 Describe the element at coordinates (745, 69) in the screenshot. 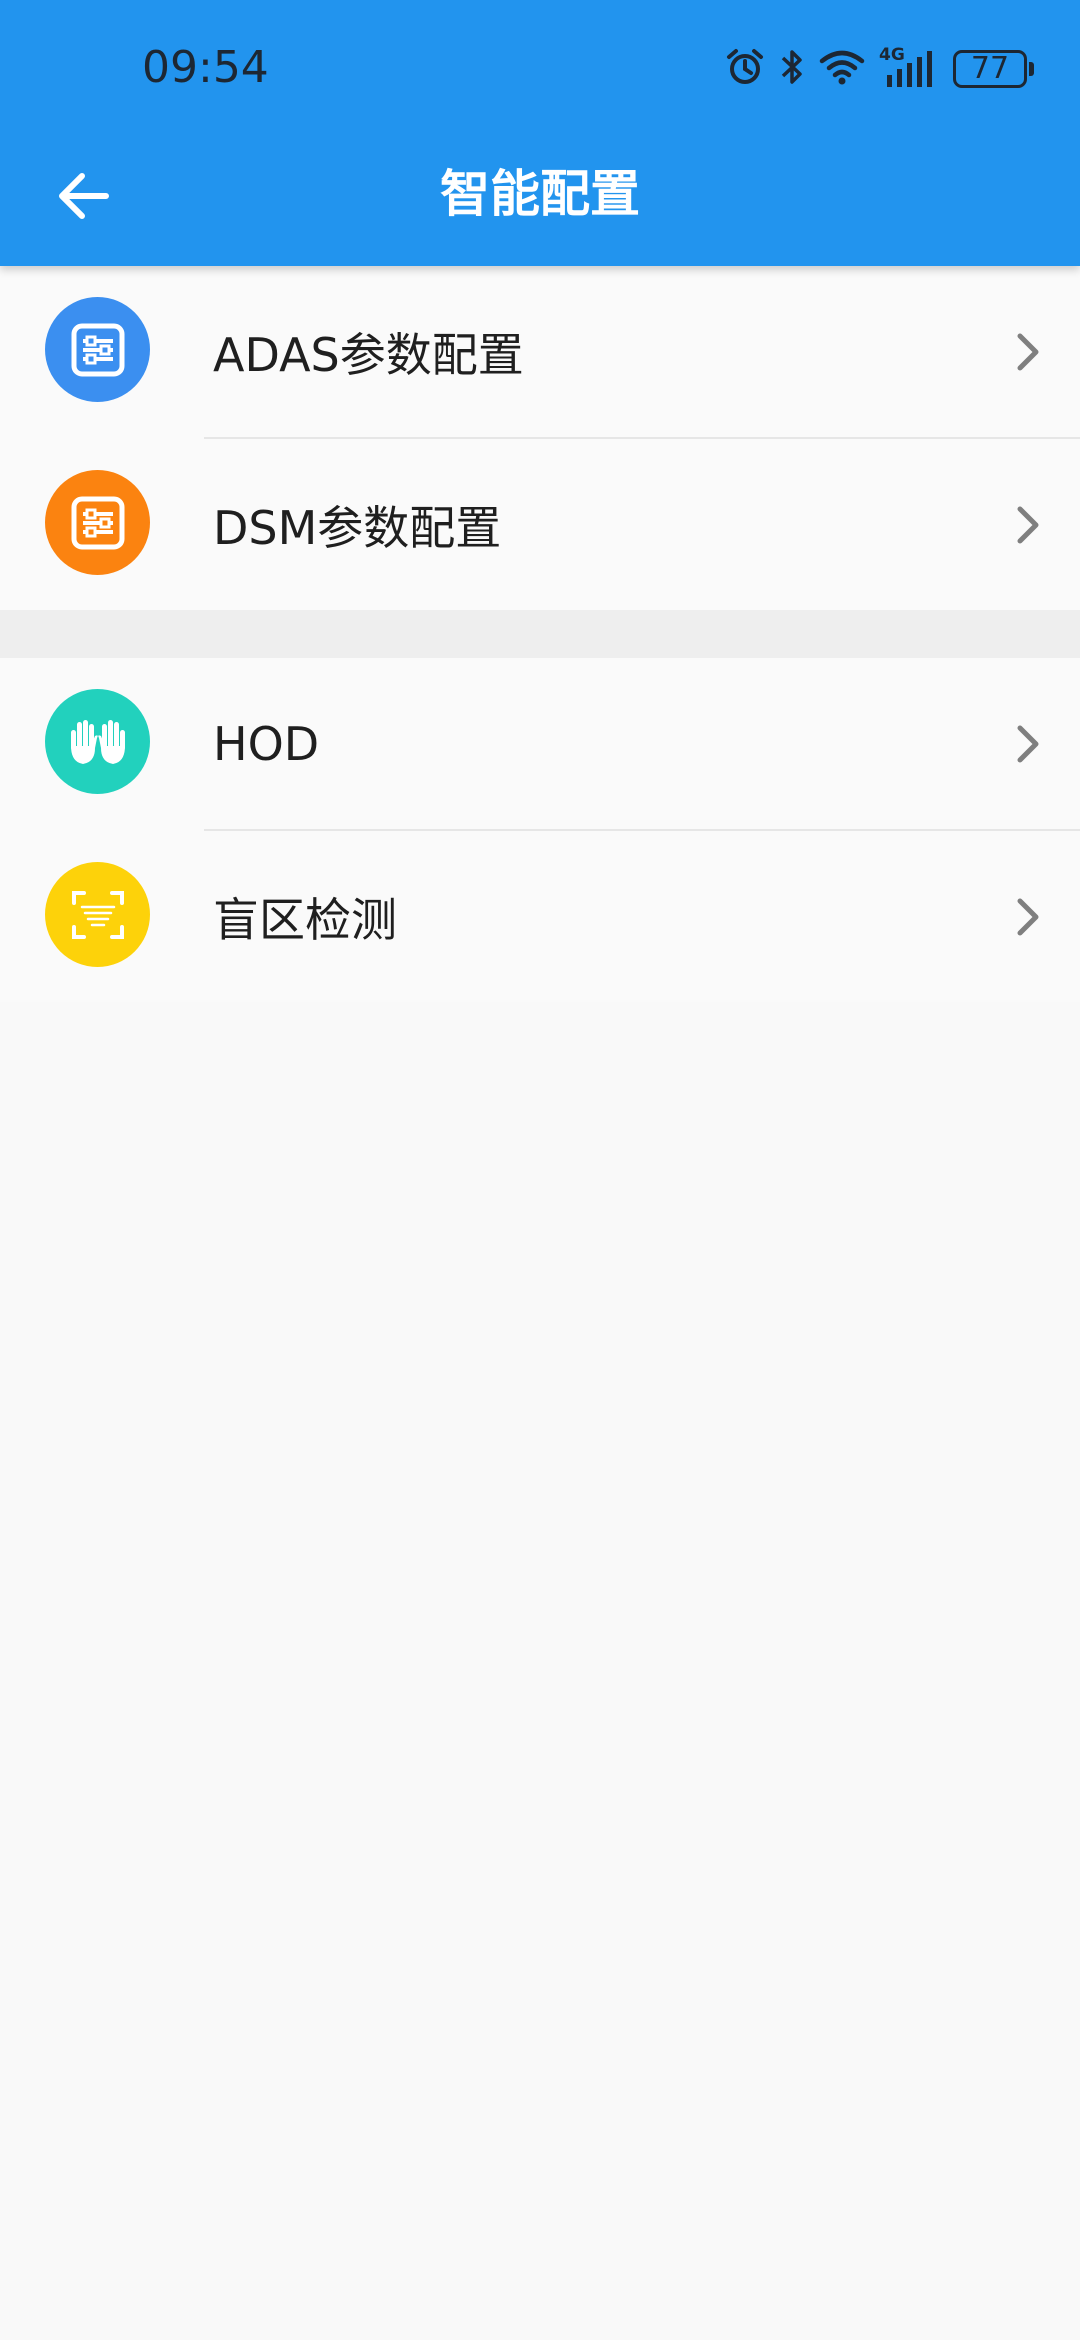

I see `alarm-icon` at that location.